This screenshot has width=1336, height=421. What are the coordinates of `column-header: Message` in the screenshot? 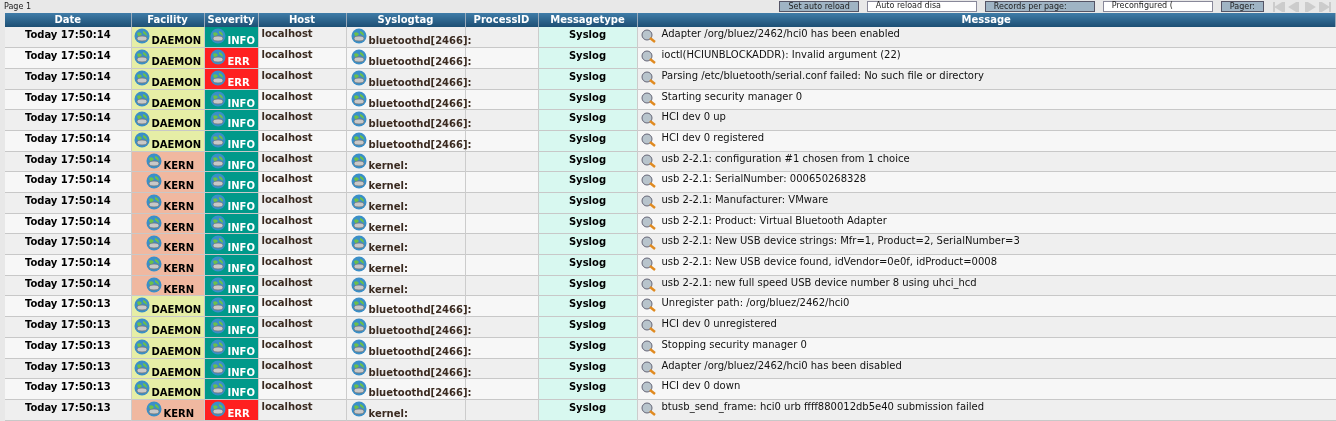 It's located at (986, 20).